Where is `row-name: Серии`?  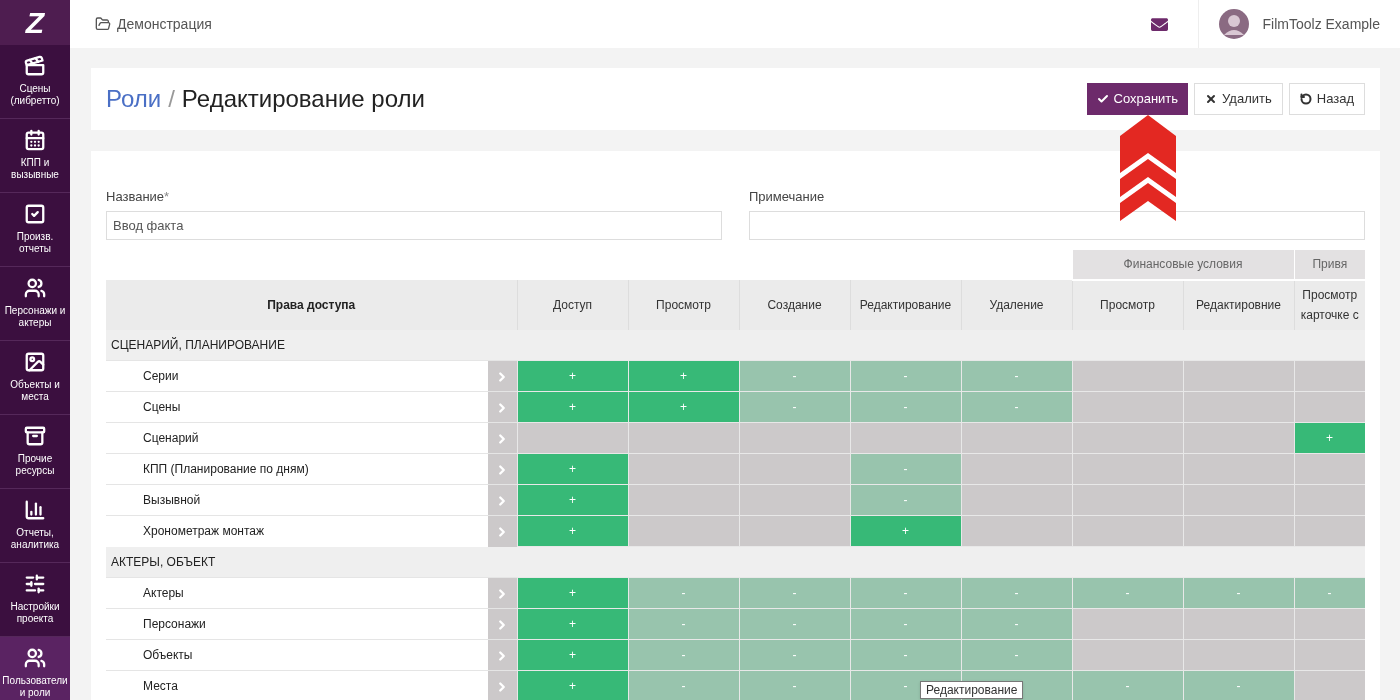
row-name: Серии is located at coordinates (297, 376).